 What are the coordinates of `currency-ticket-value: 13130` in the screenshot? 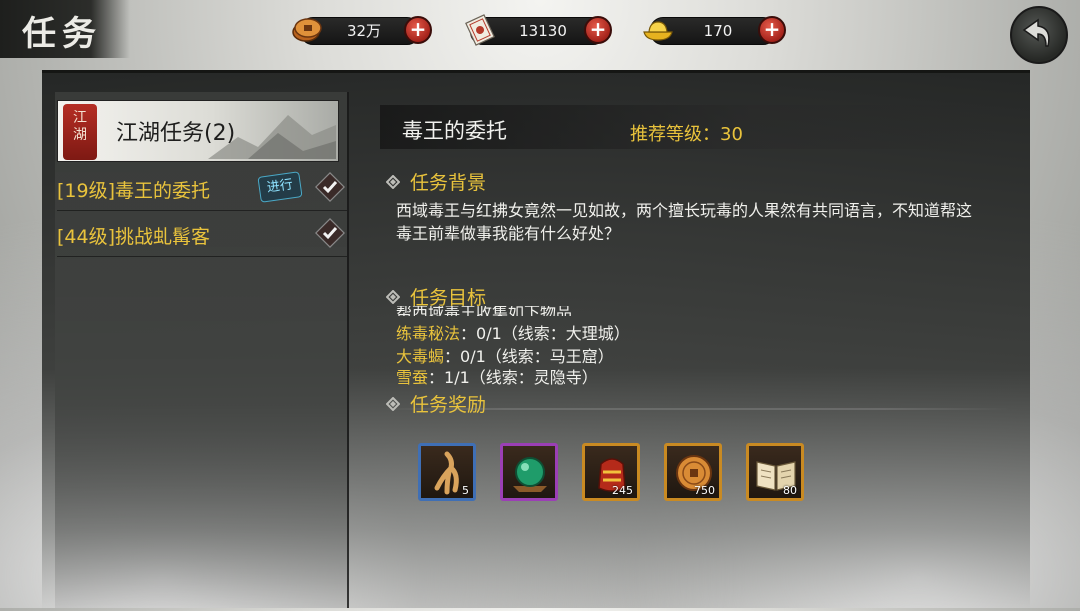 It's located at (543, 31).